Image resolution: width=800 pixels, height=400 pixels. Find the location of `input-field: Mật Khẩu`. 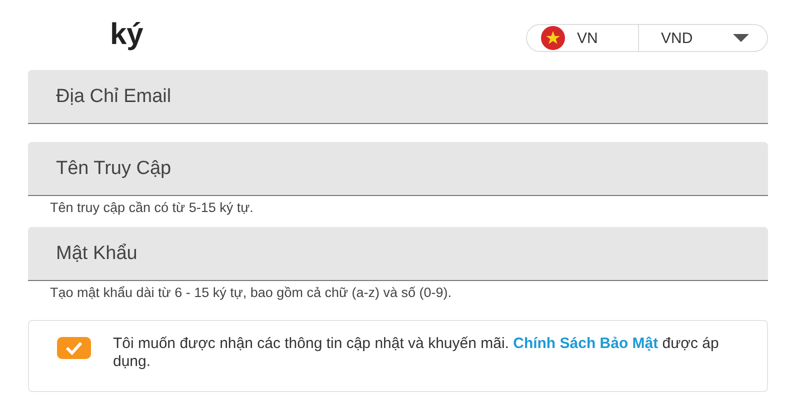

input-field: Mật Khẩu is located at coordinates (398, 254).